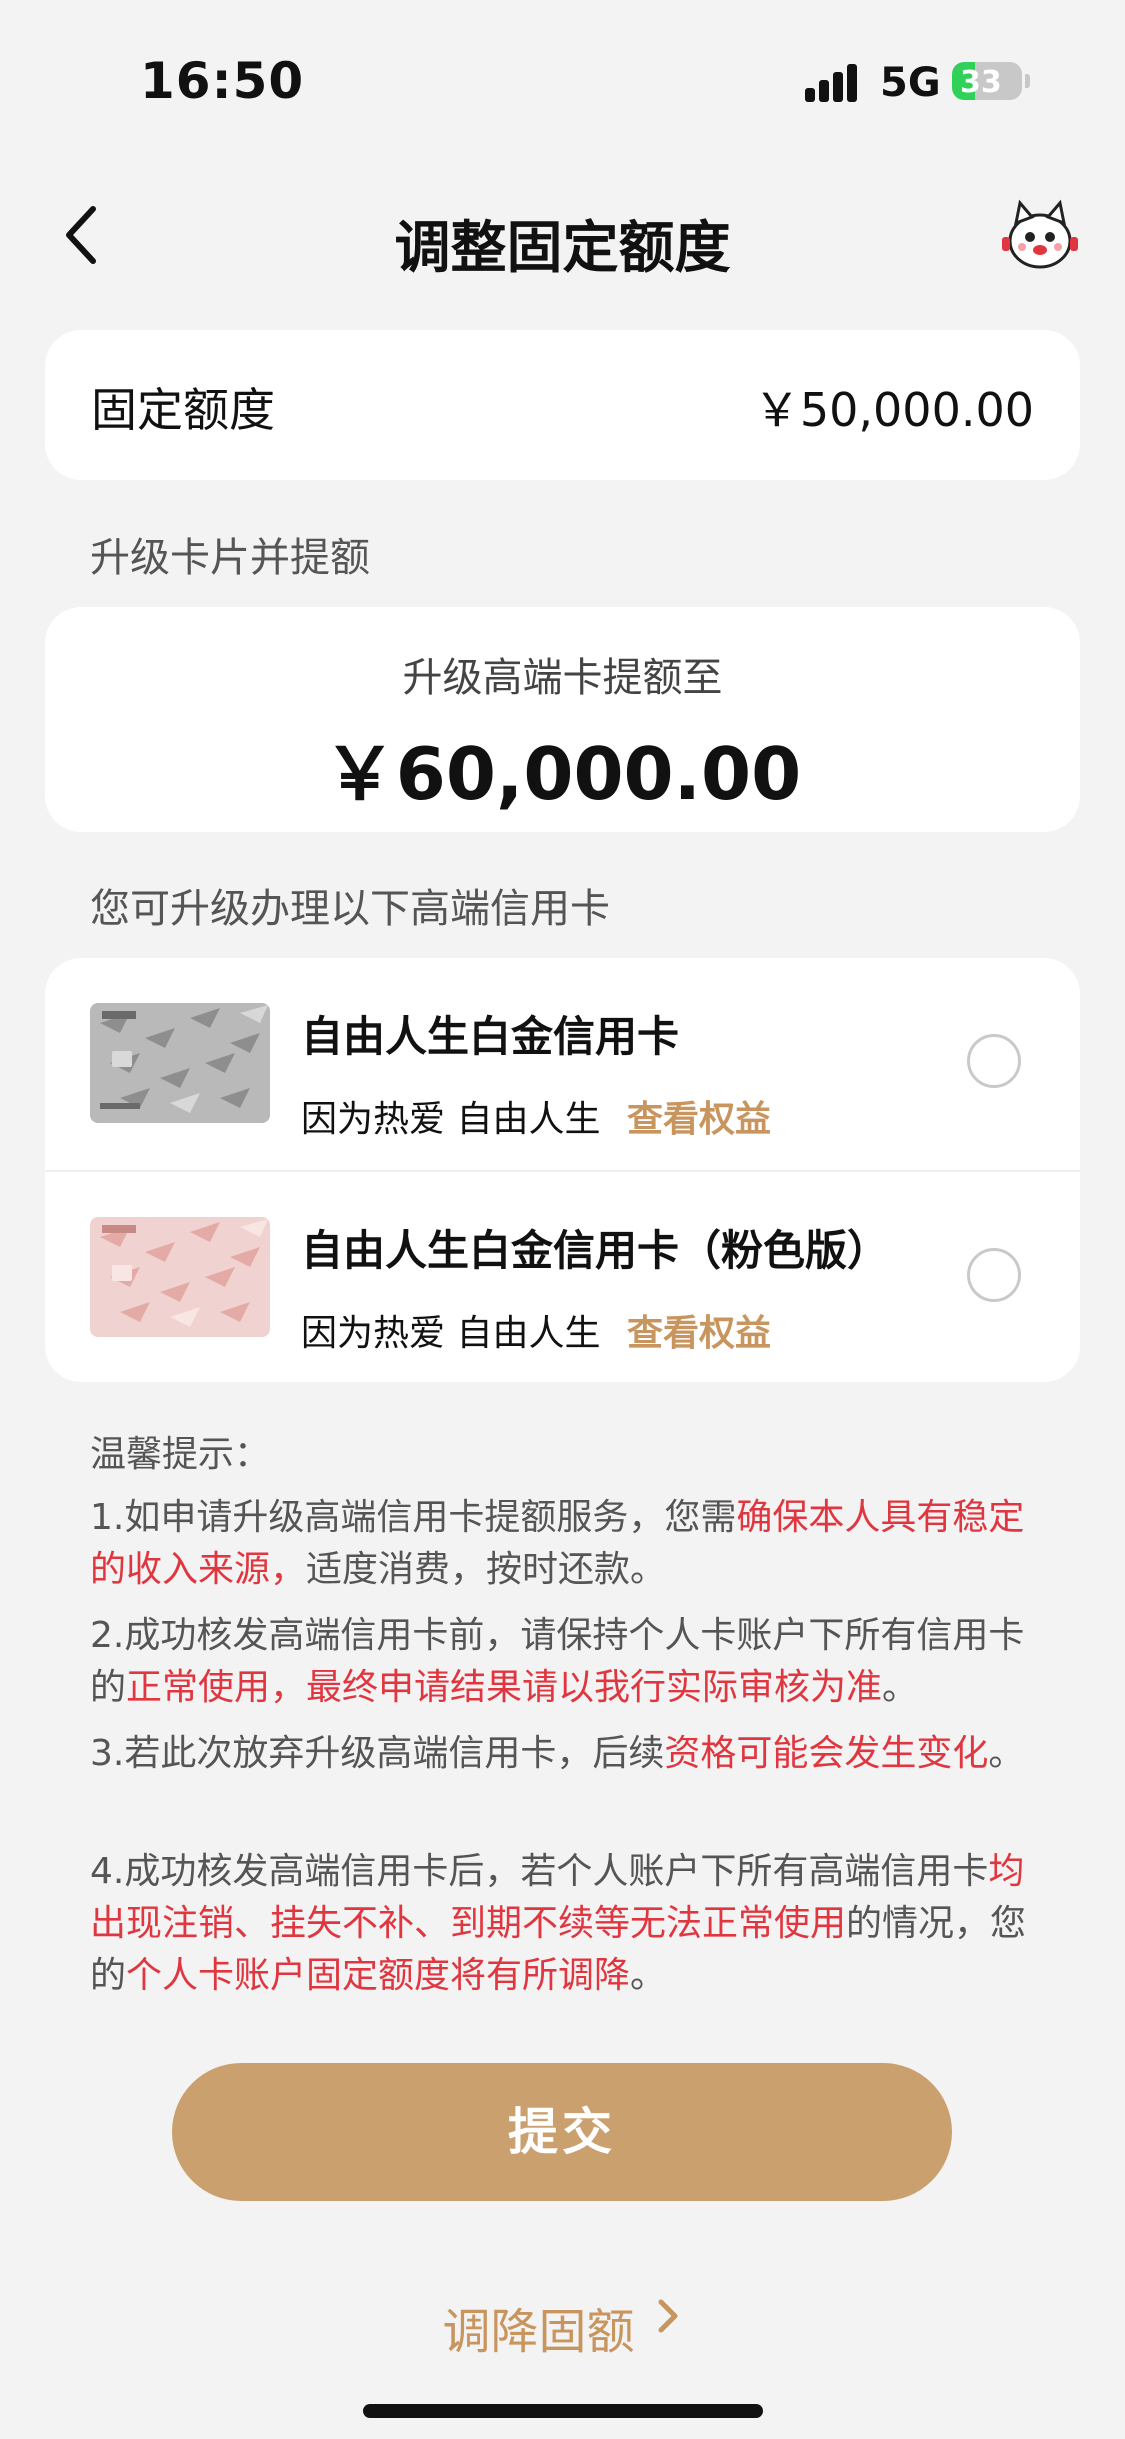 The width and height of the screenshot is (1125, 2439). I want to click on battery-icon: 33, so click(987, 81).